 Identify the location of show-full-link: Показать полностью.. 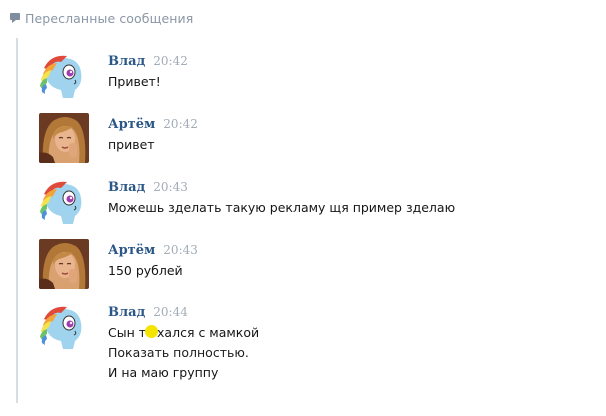
(183, 353).